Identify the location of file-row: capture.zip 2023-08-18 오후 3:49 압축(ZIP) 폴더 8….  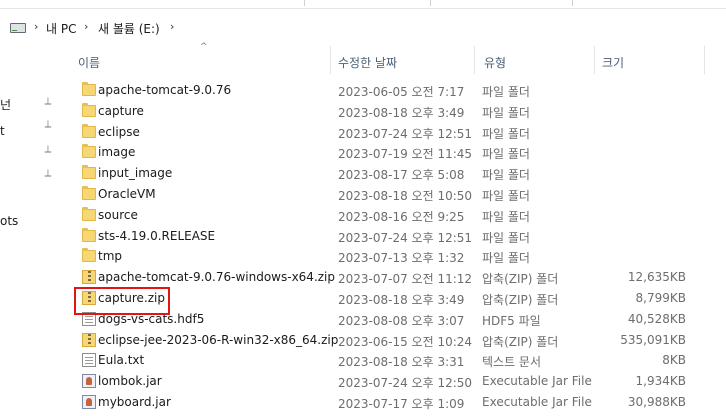
(391, 298).